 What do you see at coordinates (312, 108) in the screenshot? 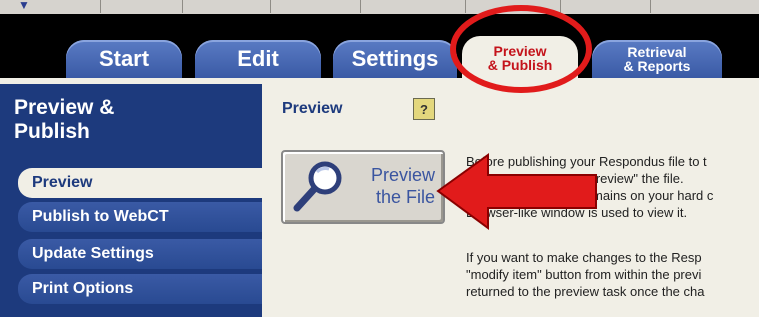
I see `page-title: Preview` at bounding box center [312, 108].